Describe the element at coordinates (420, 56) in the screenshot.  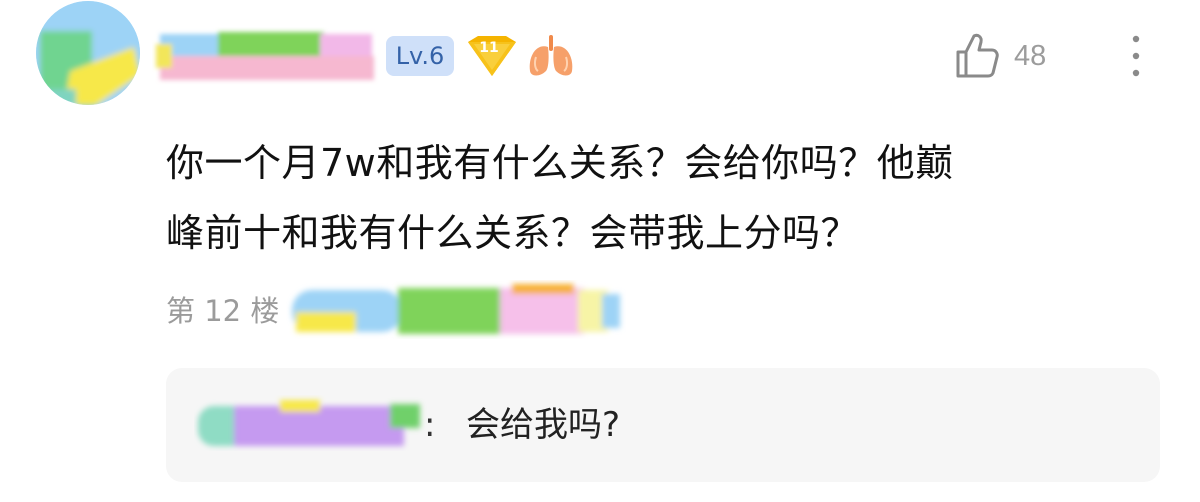
I see `level-badge: Lv.6` at that location.